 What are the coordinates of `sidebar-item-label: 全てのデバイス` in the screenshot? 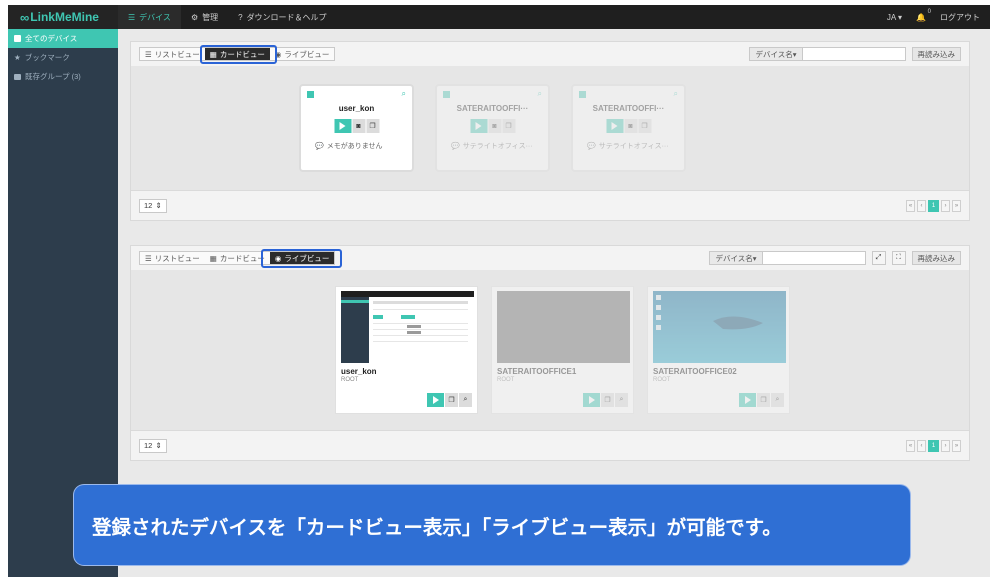 It's located at (51, 38).